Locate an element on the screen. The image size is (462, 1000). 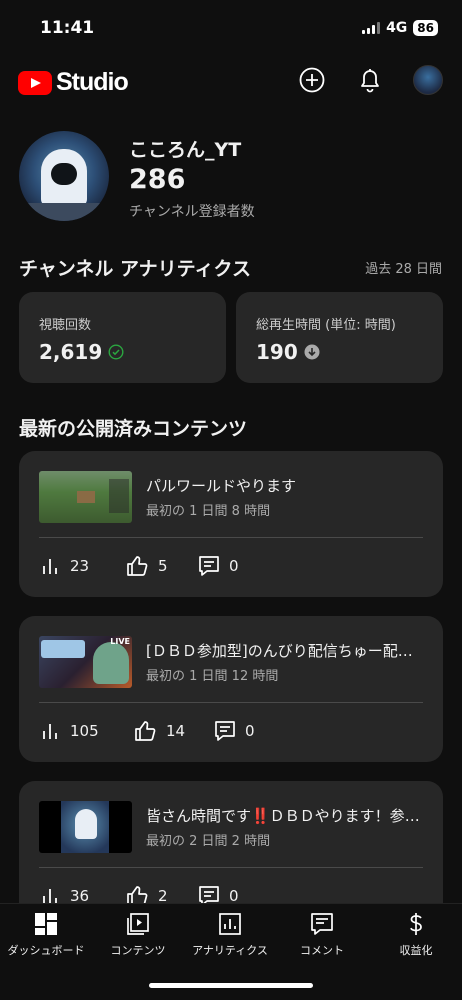
nav-analytics: アナリティクス is located at coordinates (230, 935).